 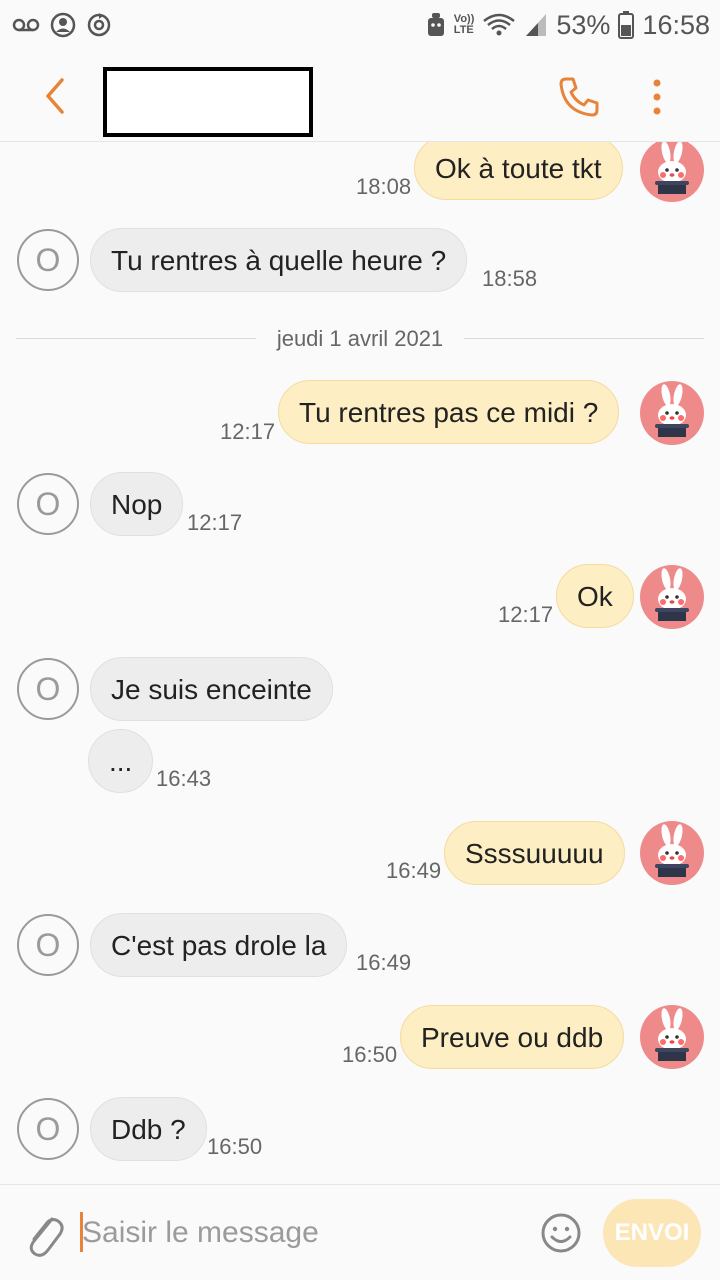 What do you see at coordinates (595, 596) in the screenshot?
I see `outgoing-message: Ok` at bounding box center [595, 596].